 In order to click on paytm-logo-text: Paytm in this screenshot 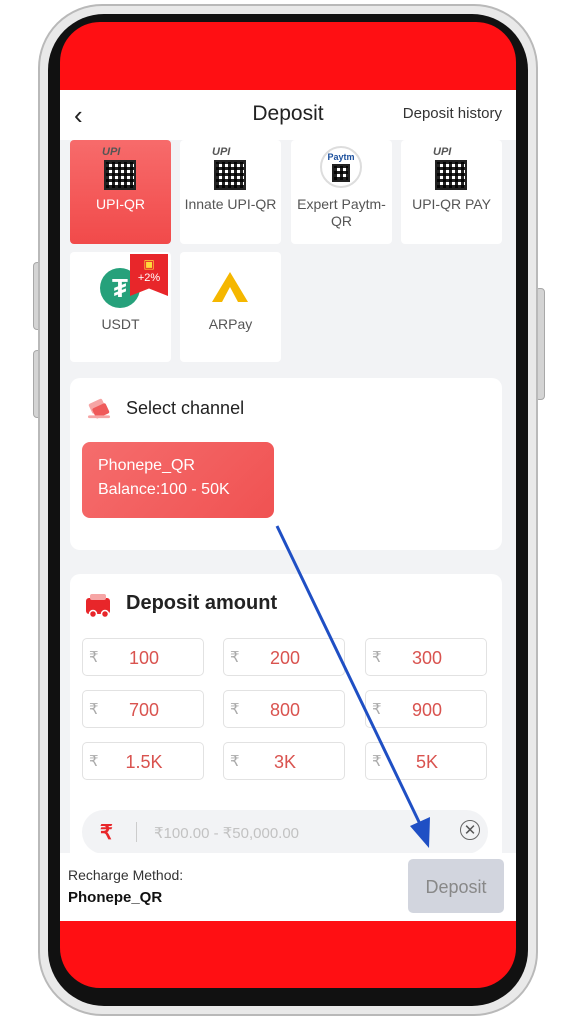, I will do `click(341, 157)`.